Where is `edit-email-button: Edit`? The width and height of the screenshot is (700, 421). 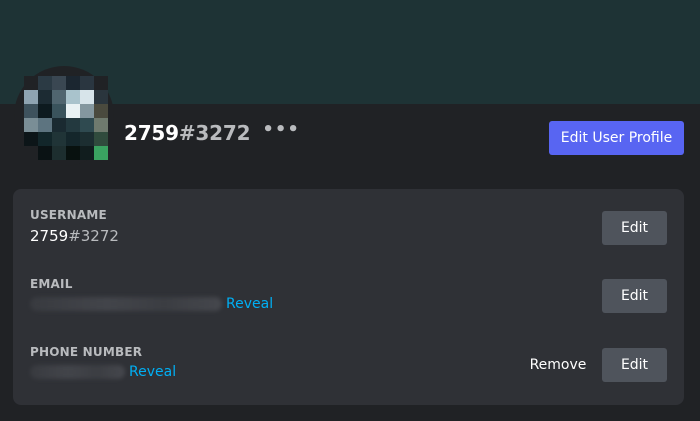
edit-email-button: Edit is located at coordinates (634, 296).